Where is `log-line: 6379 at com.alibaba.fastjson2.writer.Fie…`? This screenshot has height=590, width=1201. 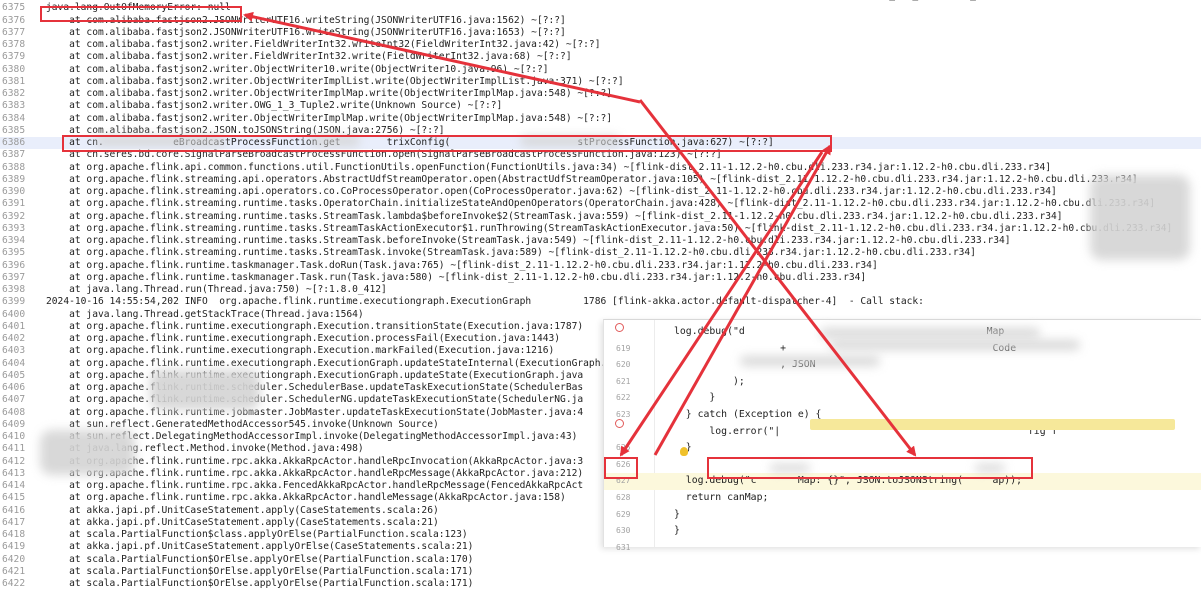
log-line: 6379 at com.alibaba.fastjson2.writer.Fie… is located at coordinates (600, 57).